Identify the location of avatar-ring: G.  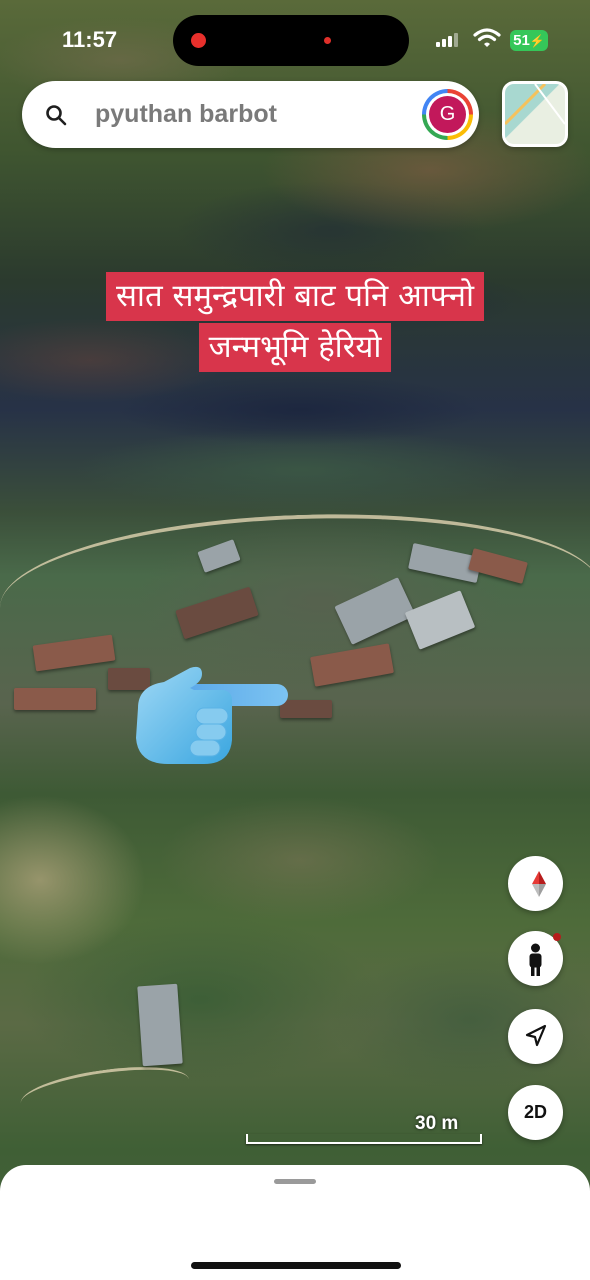
(447, 114).